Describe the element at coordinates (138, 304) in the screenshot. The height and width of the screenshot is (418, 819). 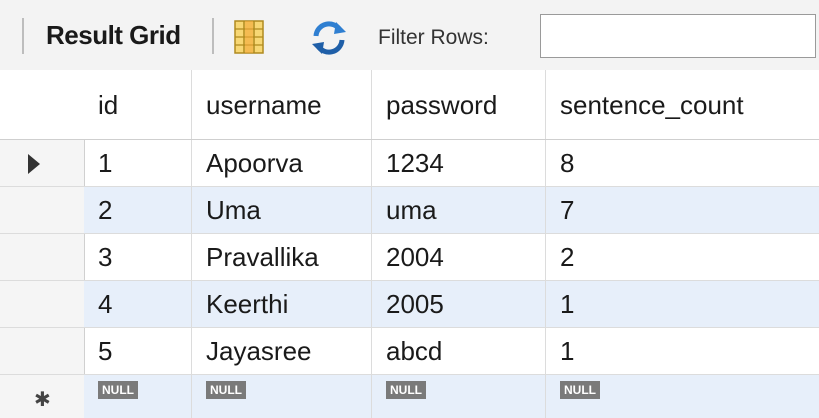
I see `cell-id: 4` at that location.